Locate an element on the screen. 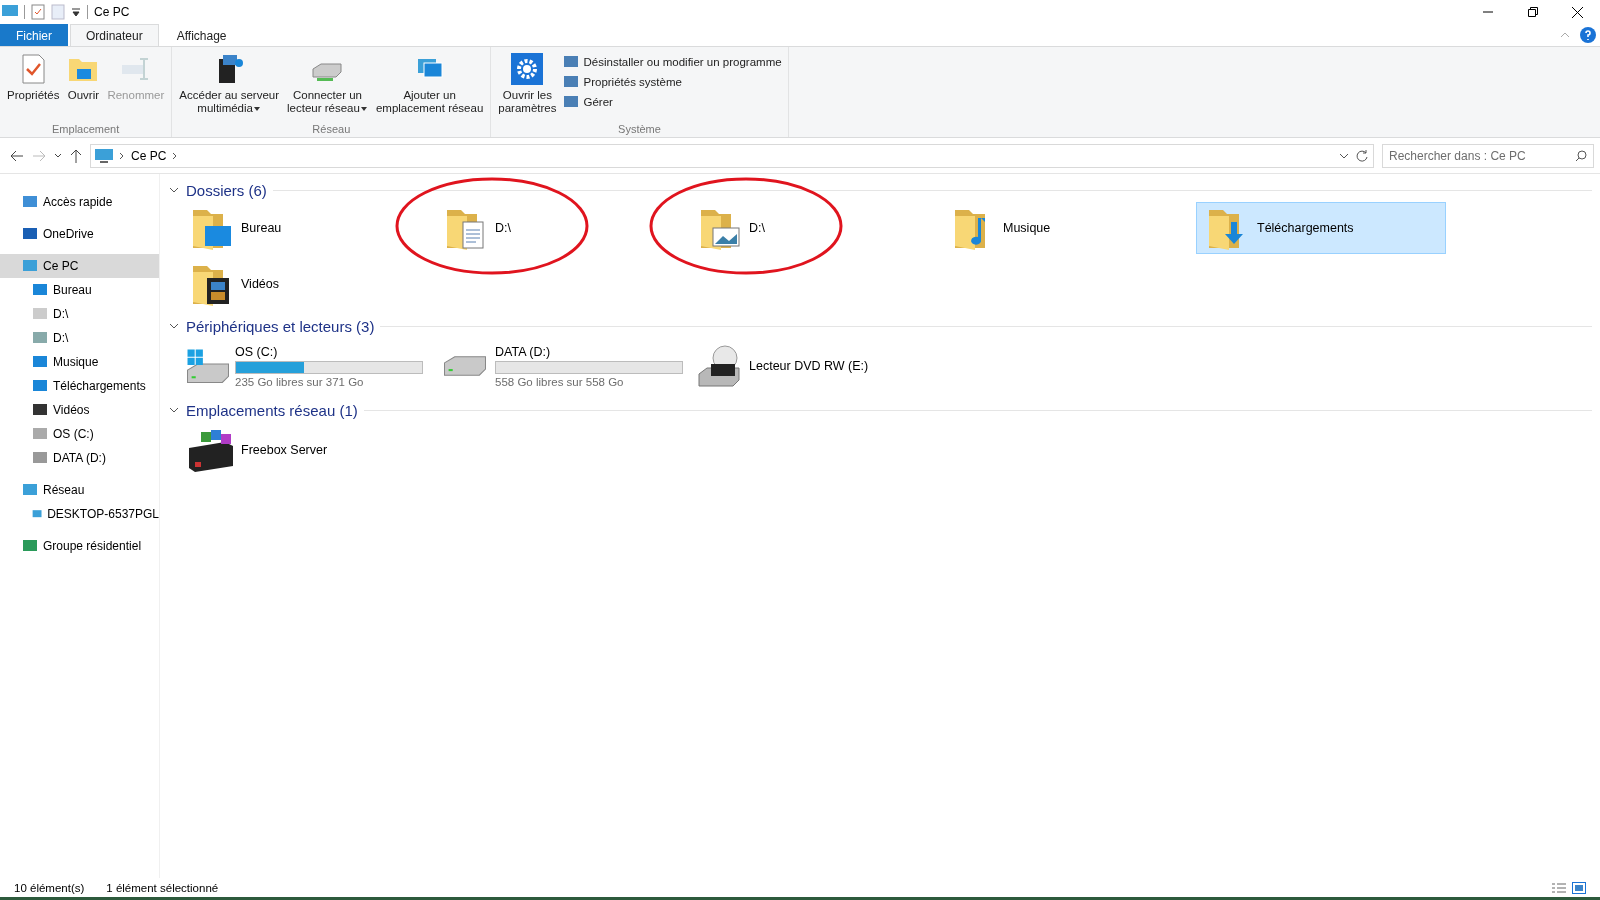 The width and height of the screenshot is (1600, 900). sidebar-item: Vidéos is located at coordinates (79, 410).